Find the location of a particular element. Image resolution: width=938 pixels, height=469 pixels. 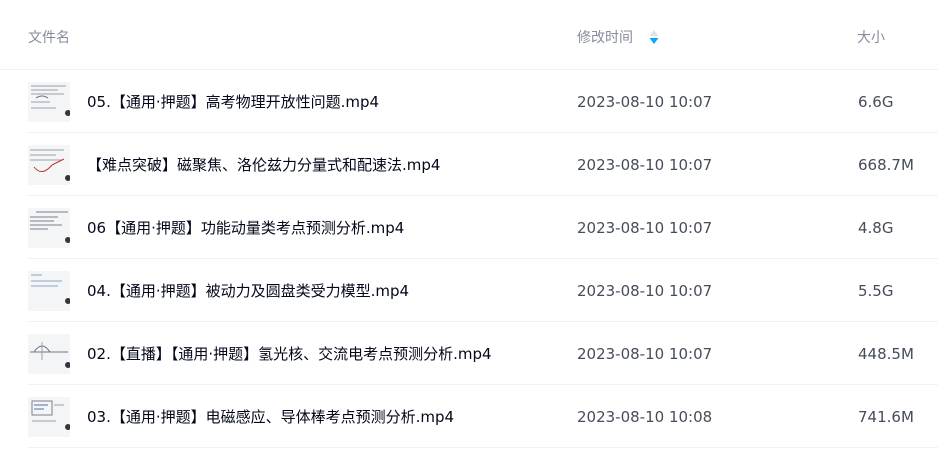

file-name: 【难点突破】磁聚焦、洛伦兹力分量式和配速法.mp4 is located at coordinates (263, 165).